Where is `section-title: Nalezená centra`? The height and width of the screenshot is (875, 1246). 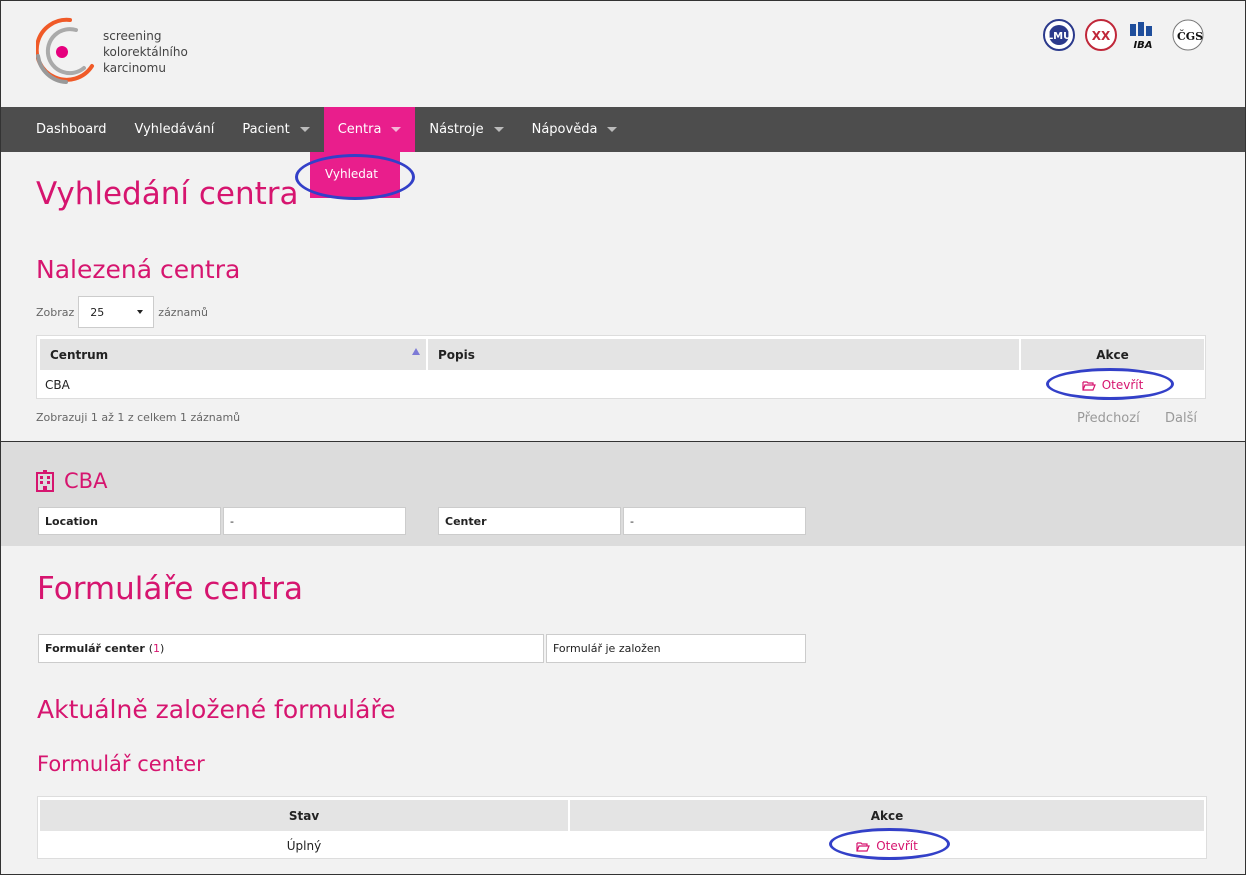
section-title: Nalezená centra is located at coordinates (138, 269).